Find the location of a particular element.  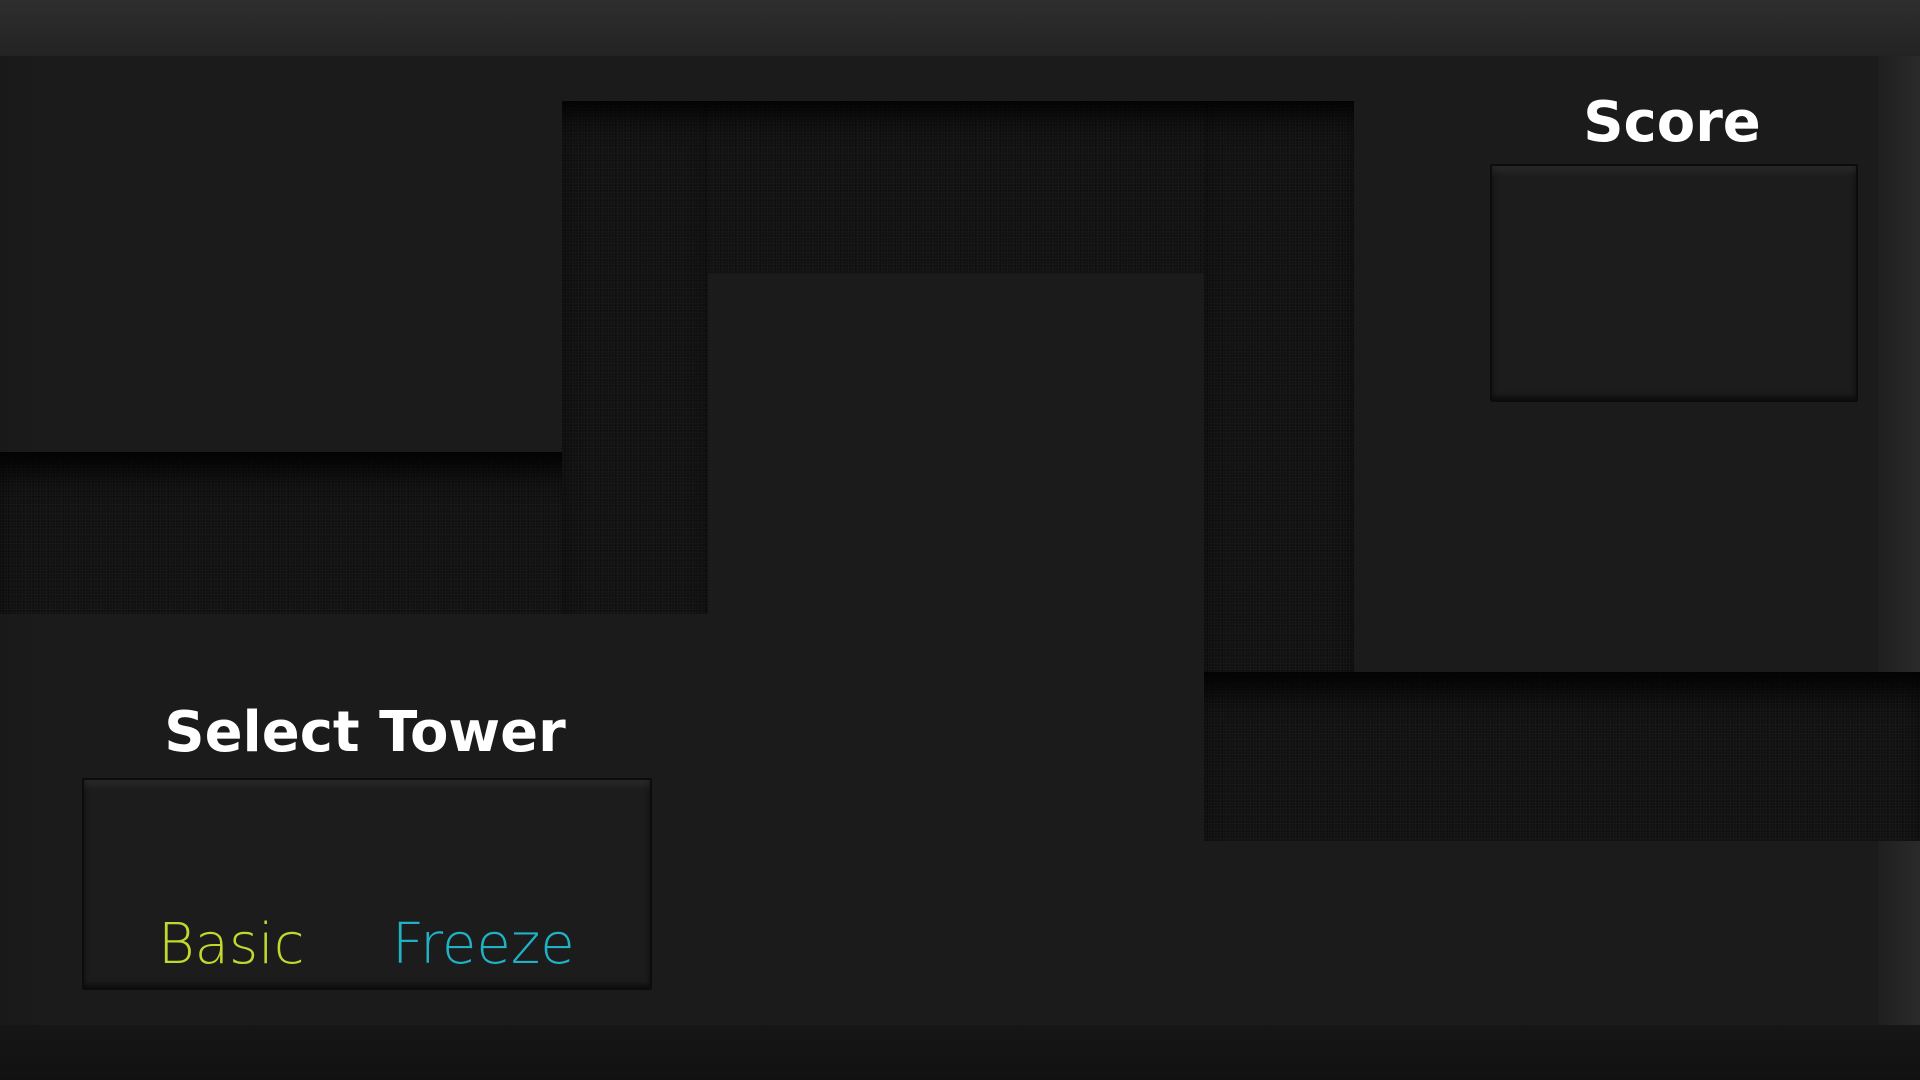

tower-option-basic: Basic is located at coordinates (231, 945).